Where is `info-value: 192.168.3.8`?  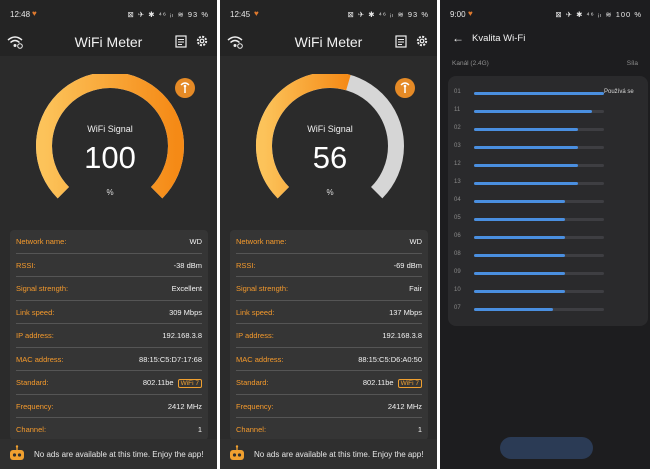
info-value: 192.168.3.8 is located at coordinates (182, 335).